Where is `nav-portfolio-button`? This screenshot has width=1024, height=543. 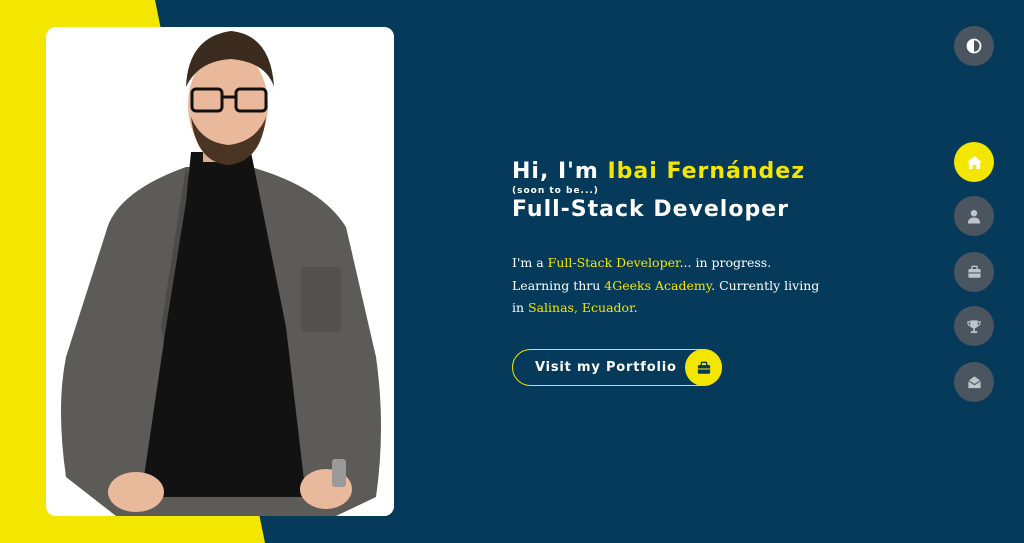 nav-portfolio-button is located at coordinates (974, 272).